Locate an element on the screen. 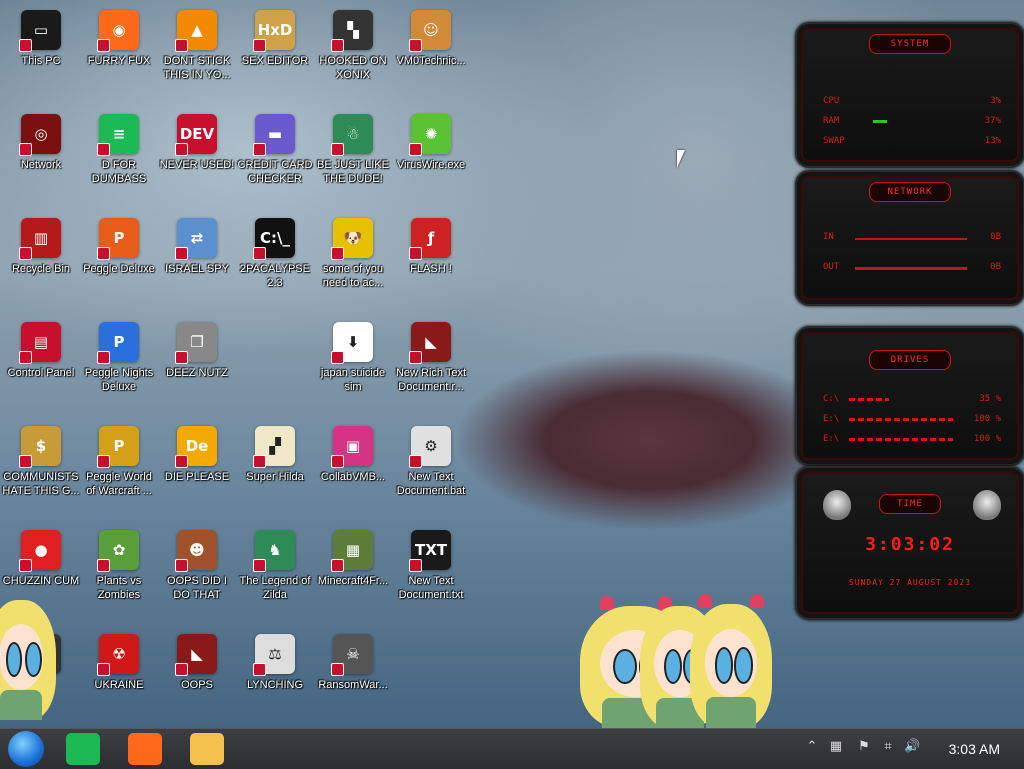 The width and height of the screenshot is (1024, 769). desktop-icon-plants-vs-zombies: ✿ Plants vs Zombies is located at coordinates (119, 563).